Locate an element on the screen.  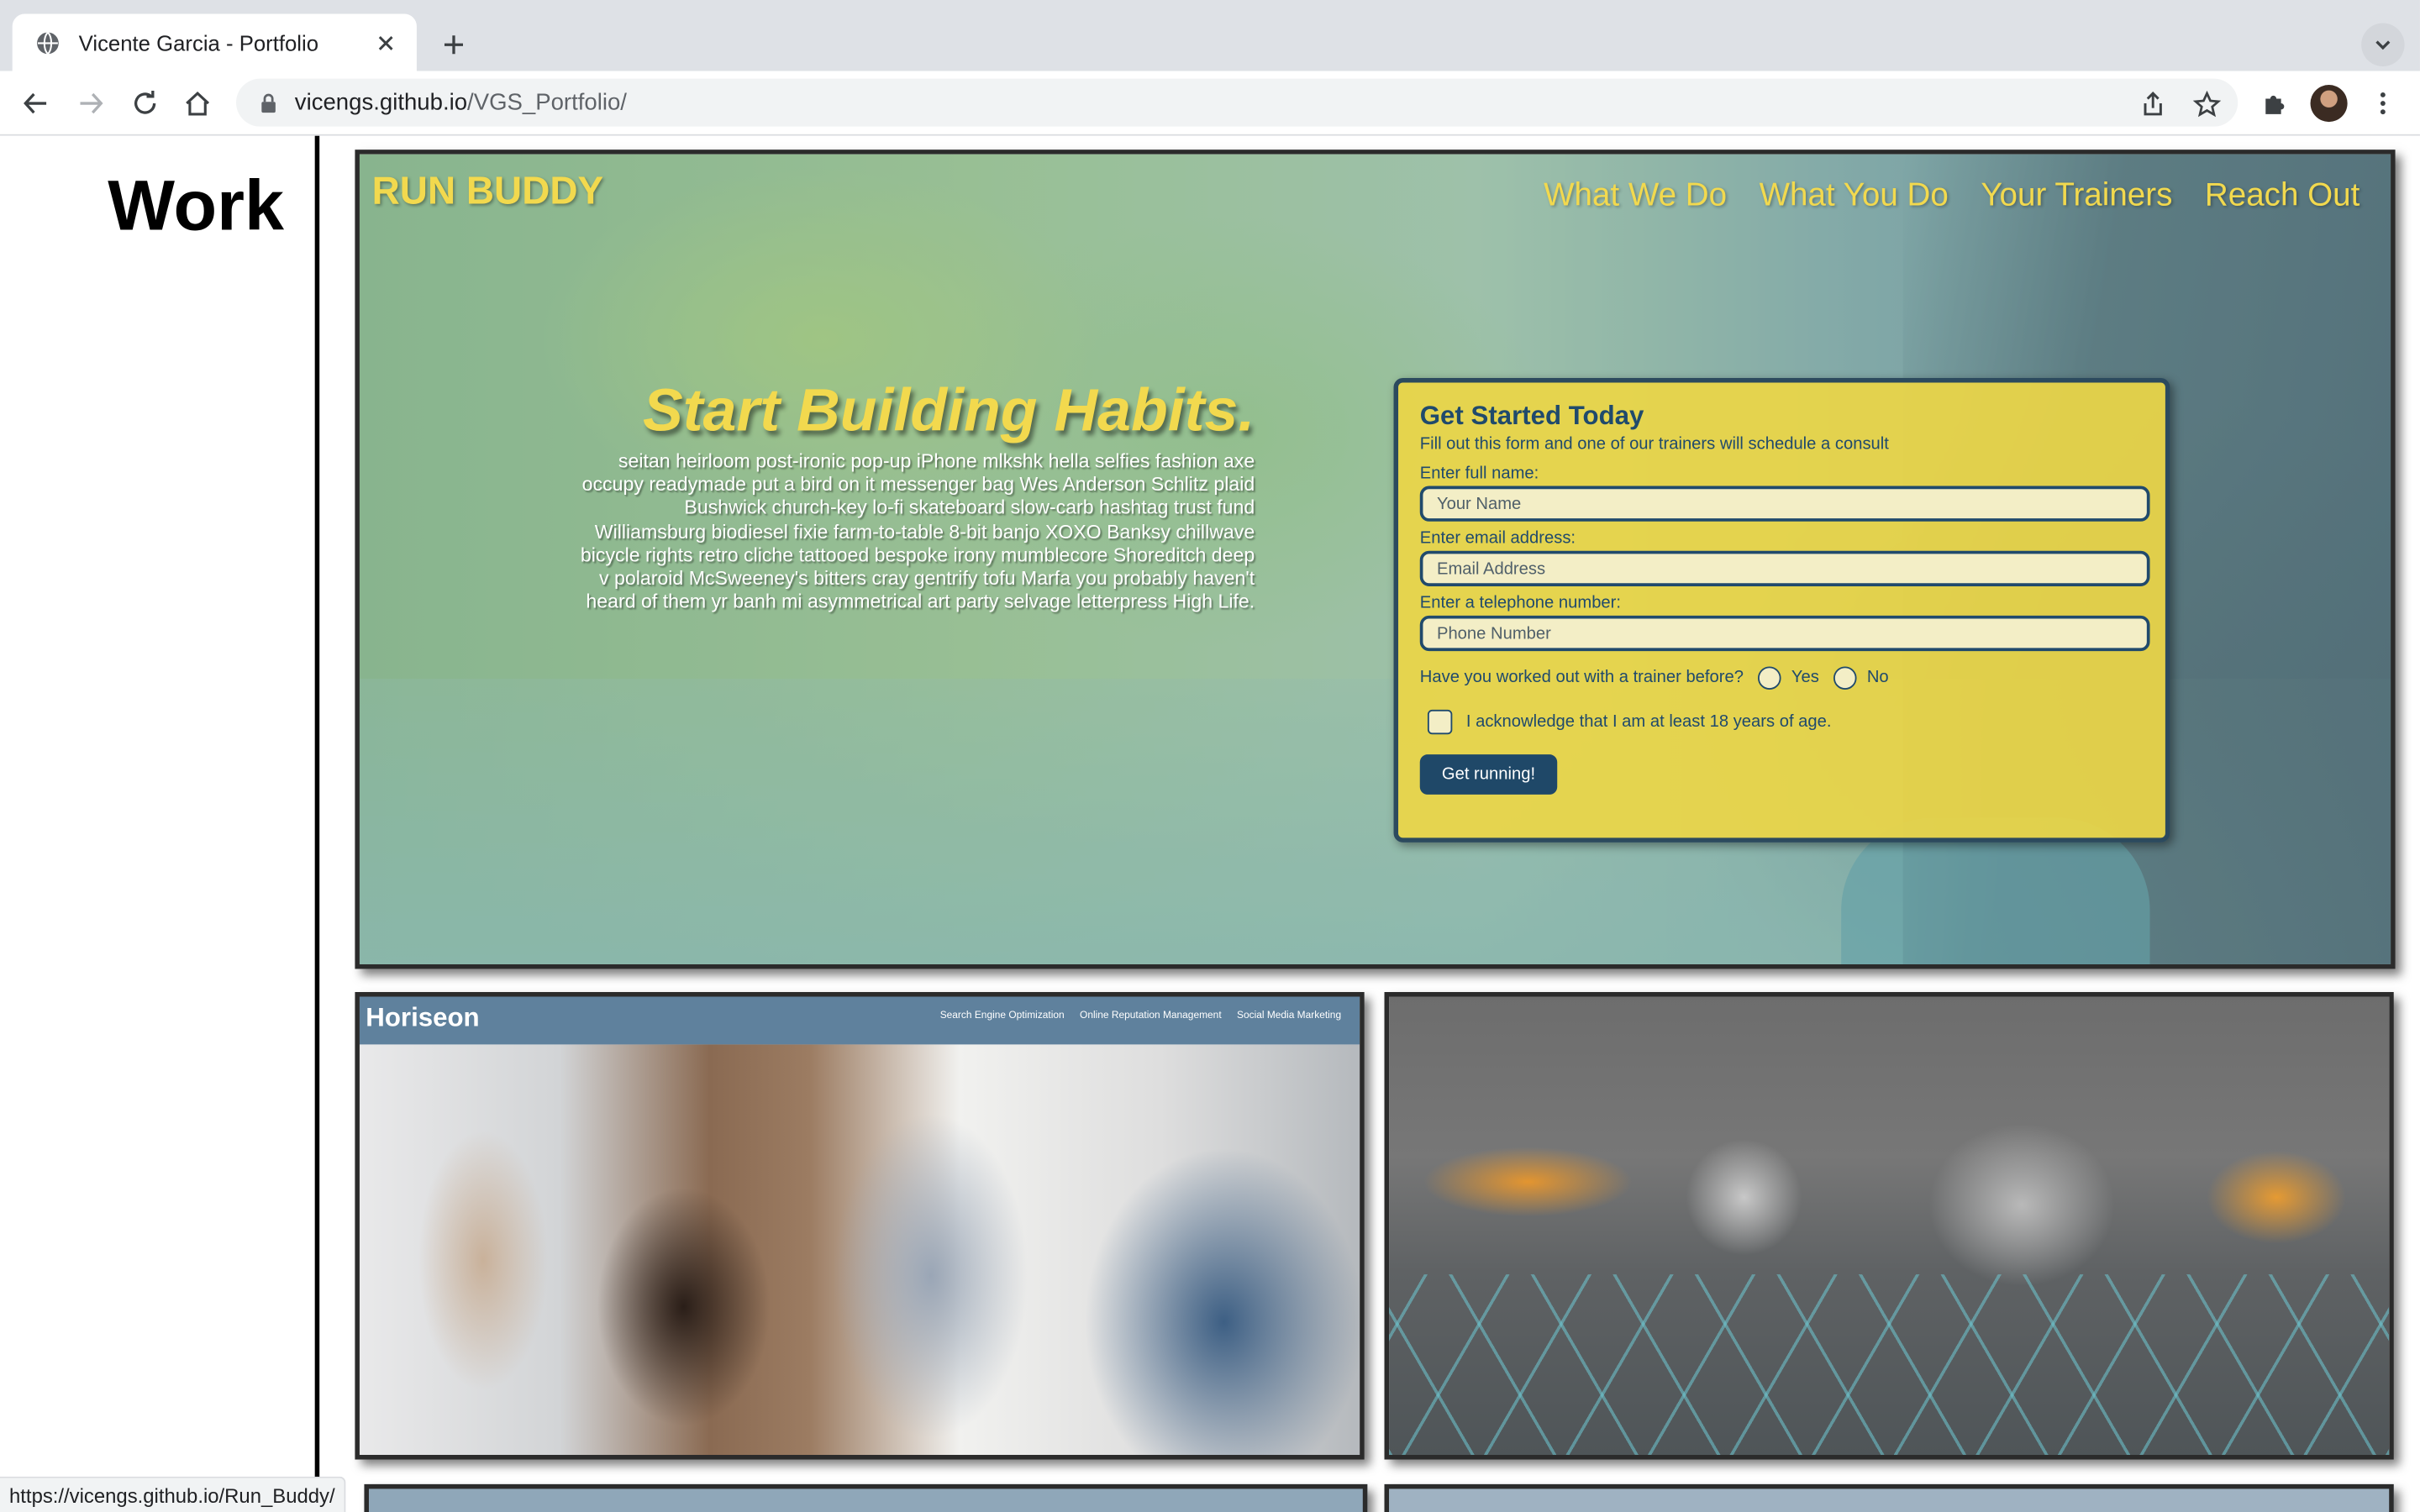
plus-icon is located at coordinates (454, 45).